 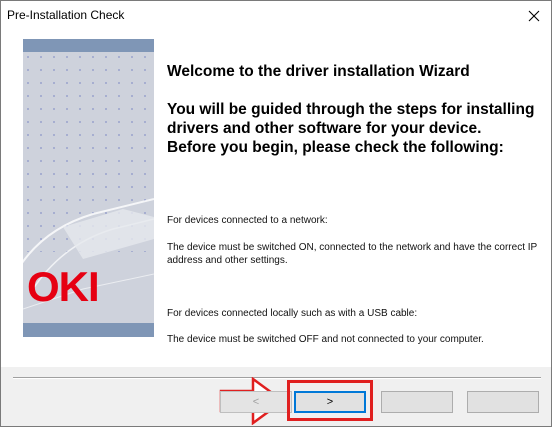 I want to click on window-title: Pre-Installation Check, so click(x=66, y=15).